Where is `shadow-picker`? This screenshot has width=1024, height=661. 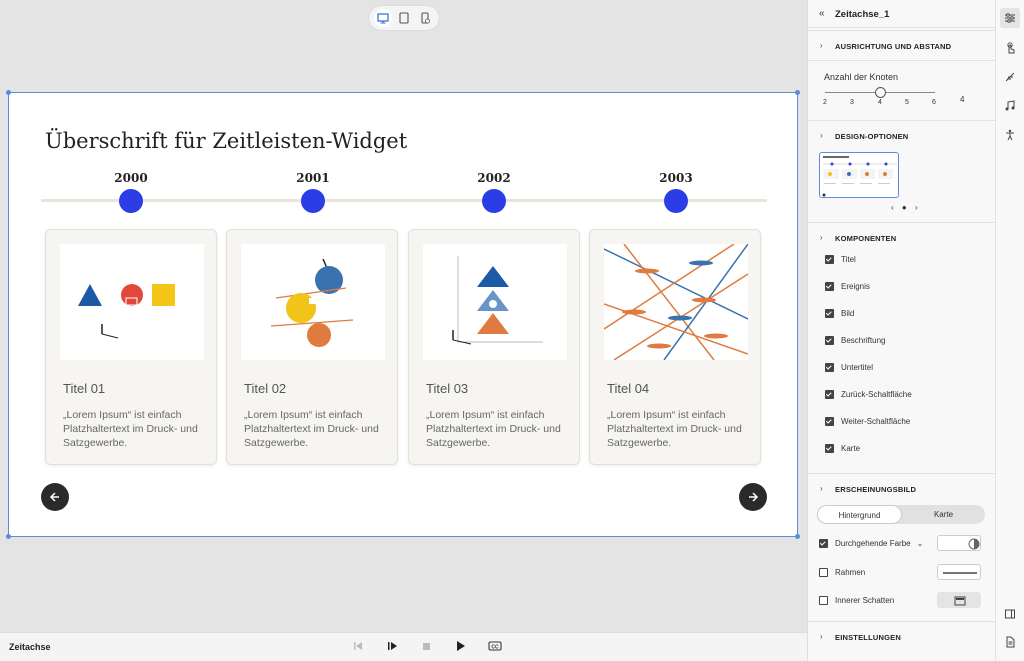 shadow-picker is located at coordinates (959, 600).